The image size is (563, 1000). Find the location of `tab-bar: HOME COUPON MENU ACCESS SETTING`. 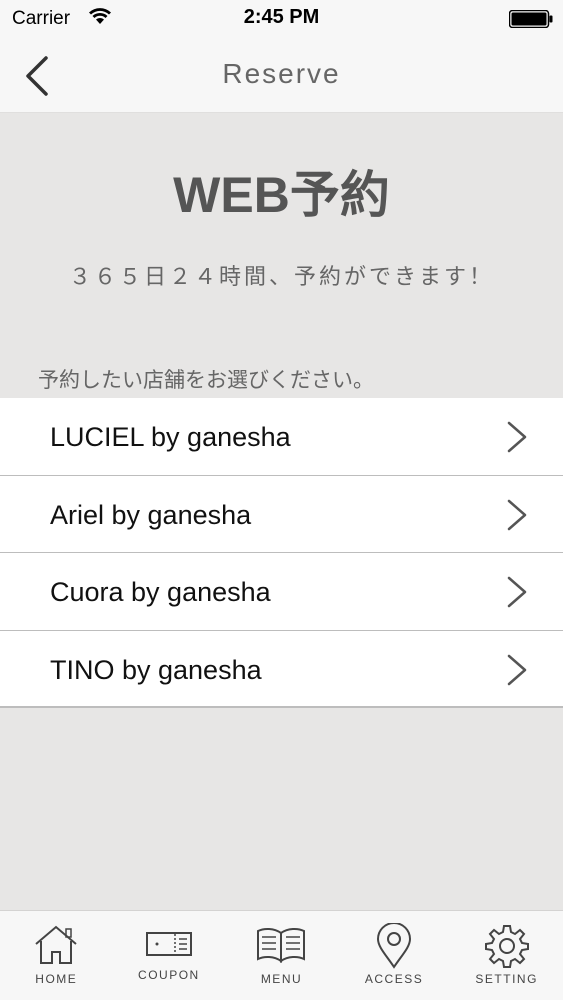

tab-bar: HOME COUPON MENU ACCESS SETTING is located at coordinates (281, 955).